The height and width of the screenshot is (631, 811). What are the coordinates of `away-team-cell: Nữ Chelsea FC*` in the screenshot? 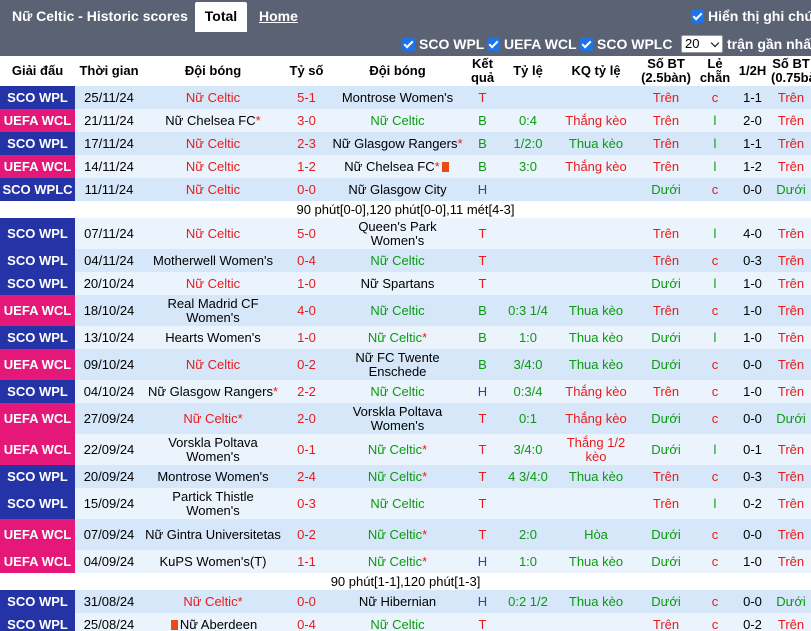 It's located at (397, 166).